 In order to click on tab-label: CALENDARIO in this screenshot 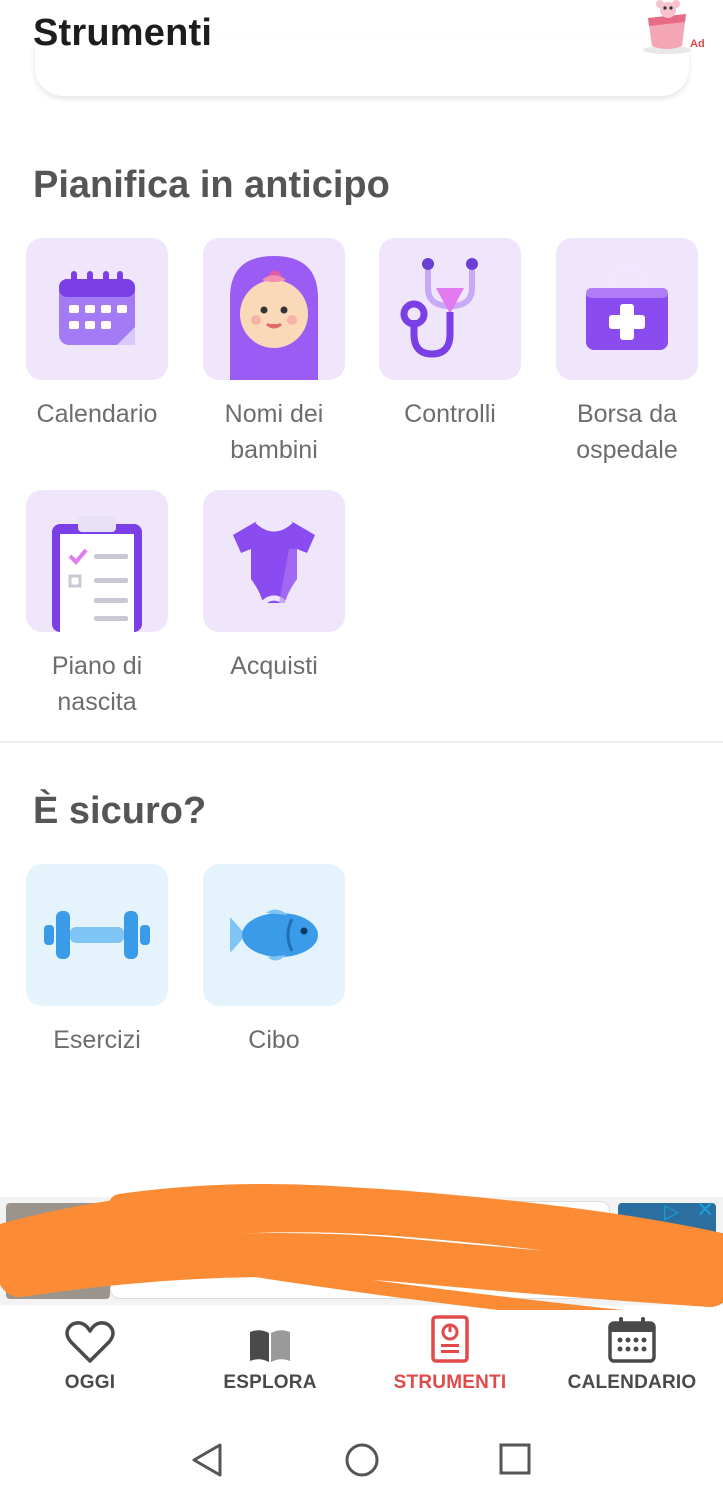, I will do `click(632, 1382)`.